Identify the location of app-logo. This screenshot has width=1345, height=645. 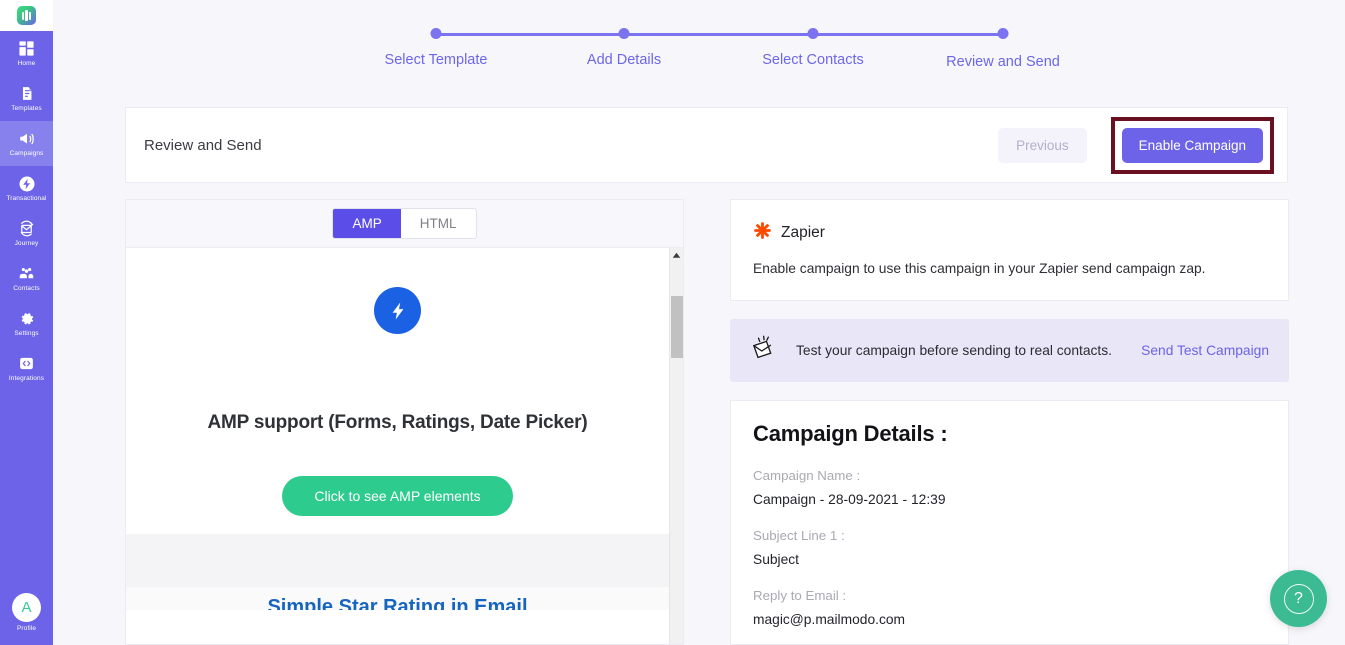
(26, 15).